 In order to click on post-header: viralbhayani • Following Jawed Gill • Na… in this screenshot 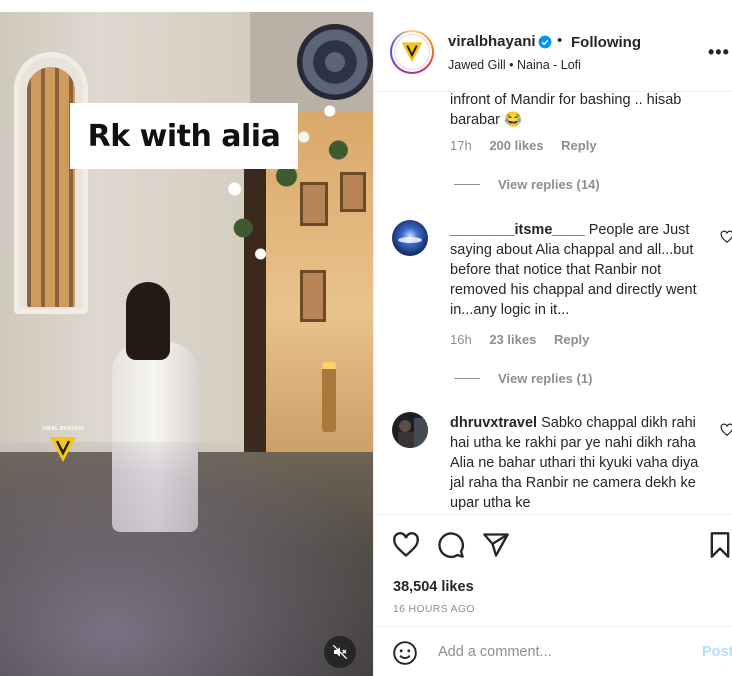, I will do `click(553, 52)`.